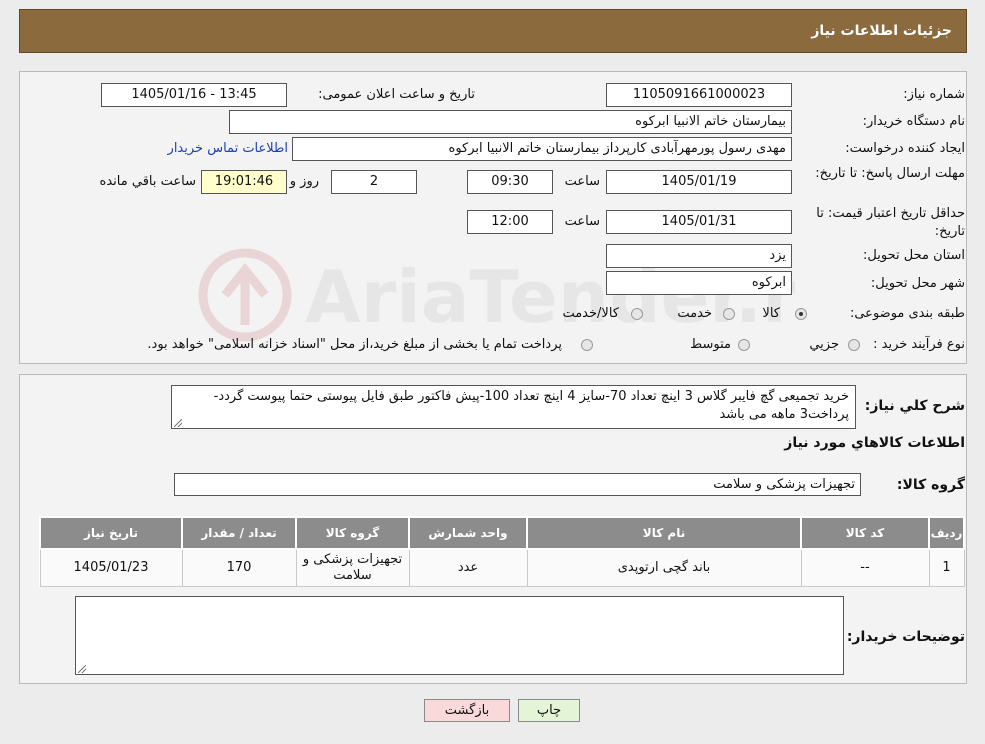 This screenshot has height=744, width=985. I want to click on category-label: طبقه بندی موضوعی:, so click(907, 313).